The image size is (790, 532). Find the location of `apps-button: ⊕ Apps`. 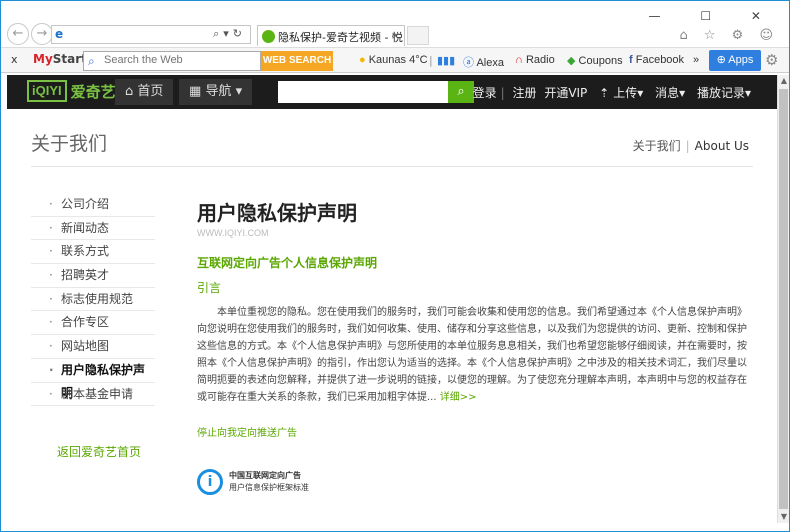

apps-button: ⊕ Apps is located at coordinates (735, 60).